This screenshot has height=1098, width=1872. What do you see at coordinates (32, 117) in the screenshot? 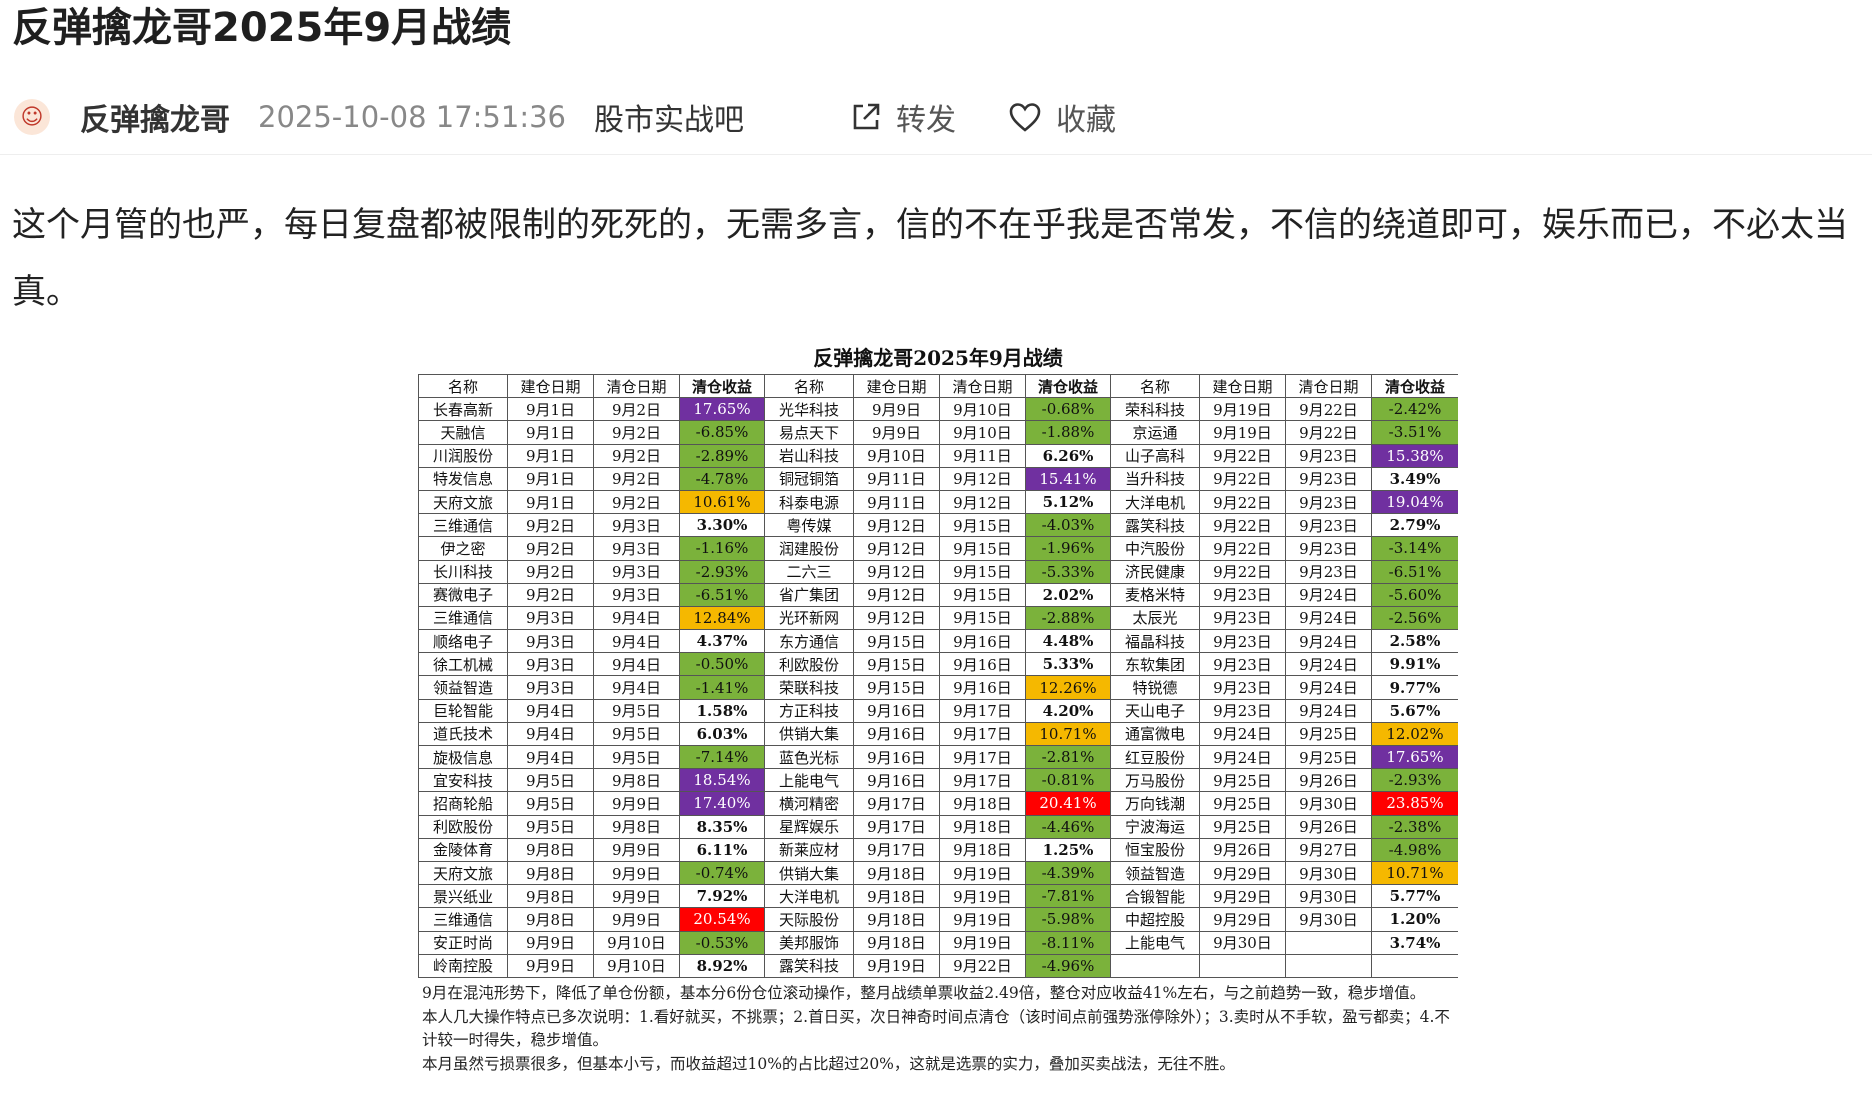
I see `avatar: ☺` at bounding box center [32, 117].